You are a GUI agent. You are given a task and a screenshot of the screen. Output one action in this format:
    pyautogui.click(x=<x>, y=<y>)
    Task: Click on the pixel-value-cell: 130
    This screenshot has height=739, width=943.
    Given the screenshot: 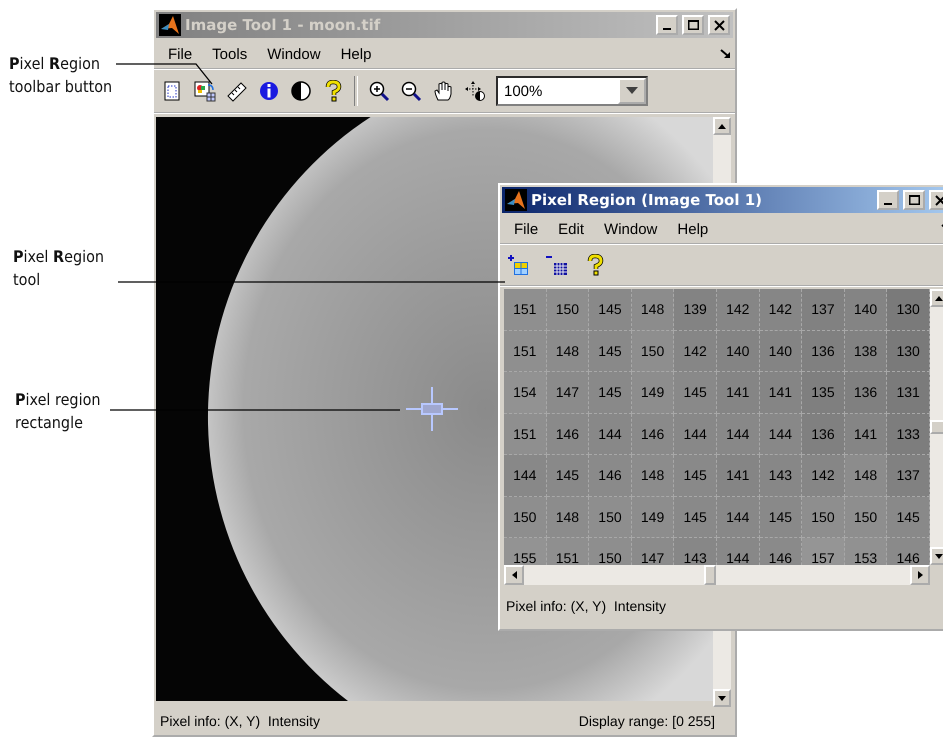 What is the action you would take?
    pyautogui.click(x=908, y=309)
    